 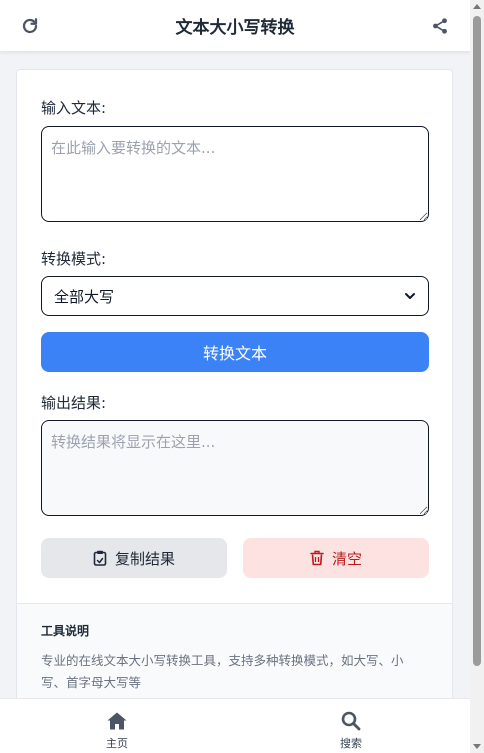 What do you see at coordinates (74, 259) in the screenshot?
I see `mode-label: 转换模式:` at bounding box center [74, 259].